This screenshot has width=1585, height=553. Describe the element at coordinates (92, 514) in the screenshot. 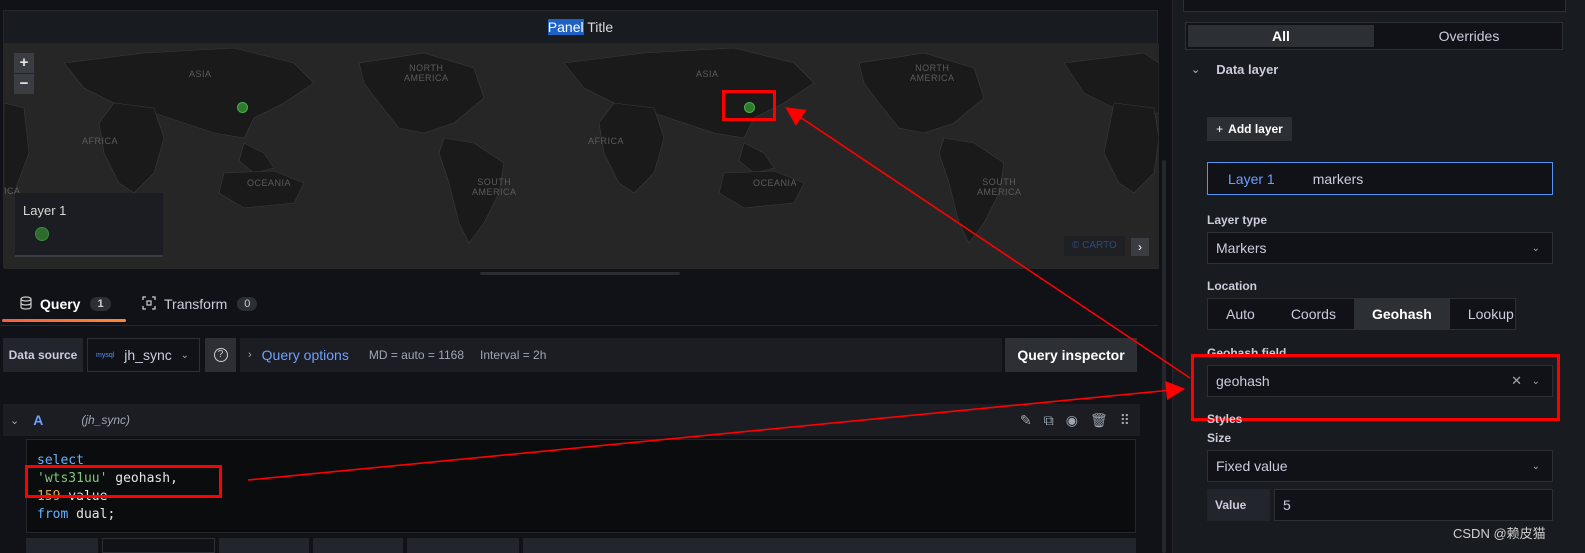

I see `code-line-4-rest: dual;` at that location.